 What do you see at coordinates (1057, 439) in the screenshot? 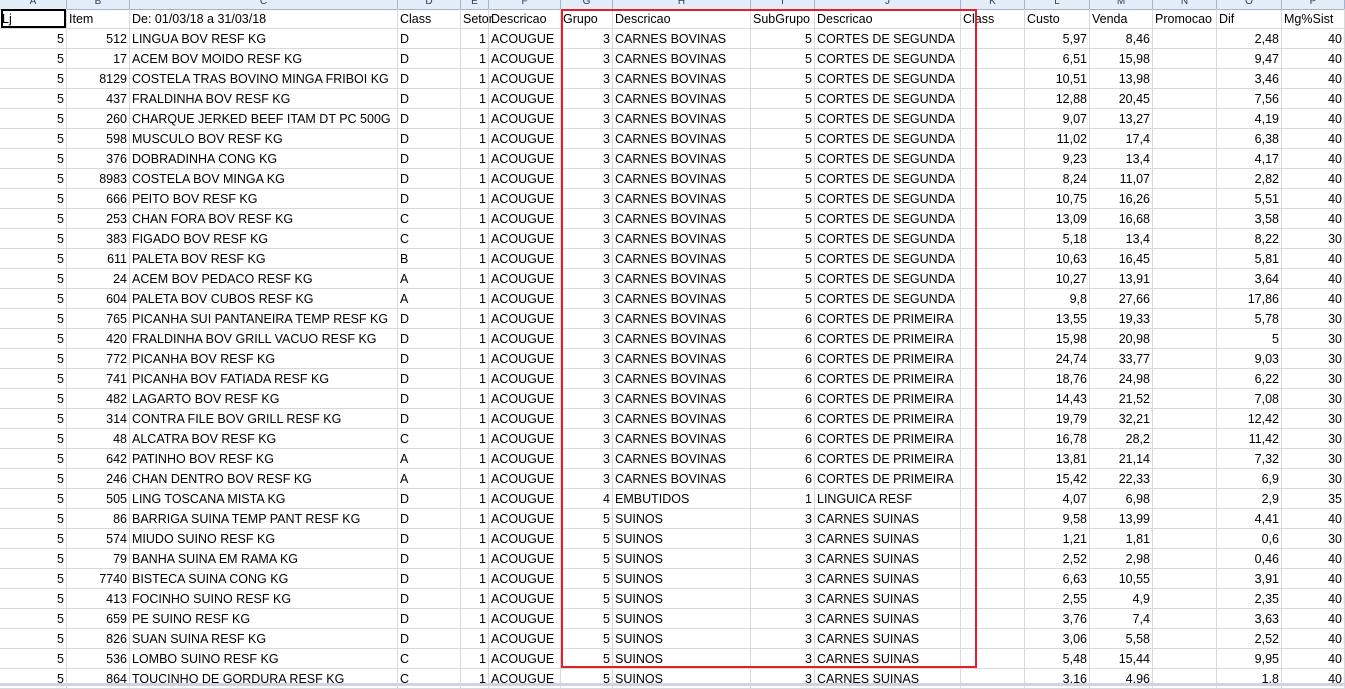
I see `table-cell: 16,78` at bounding box center [1057, 439].